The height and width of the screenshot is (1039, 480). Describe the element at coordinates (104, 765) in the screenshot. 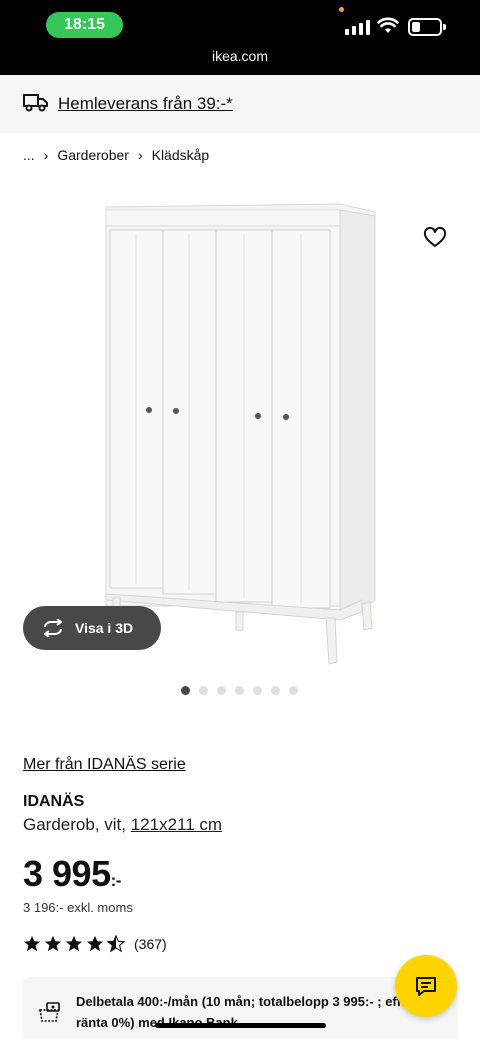

I see `series-link: Mer från IDANÄS serie` at that location.